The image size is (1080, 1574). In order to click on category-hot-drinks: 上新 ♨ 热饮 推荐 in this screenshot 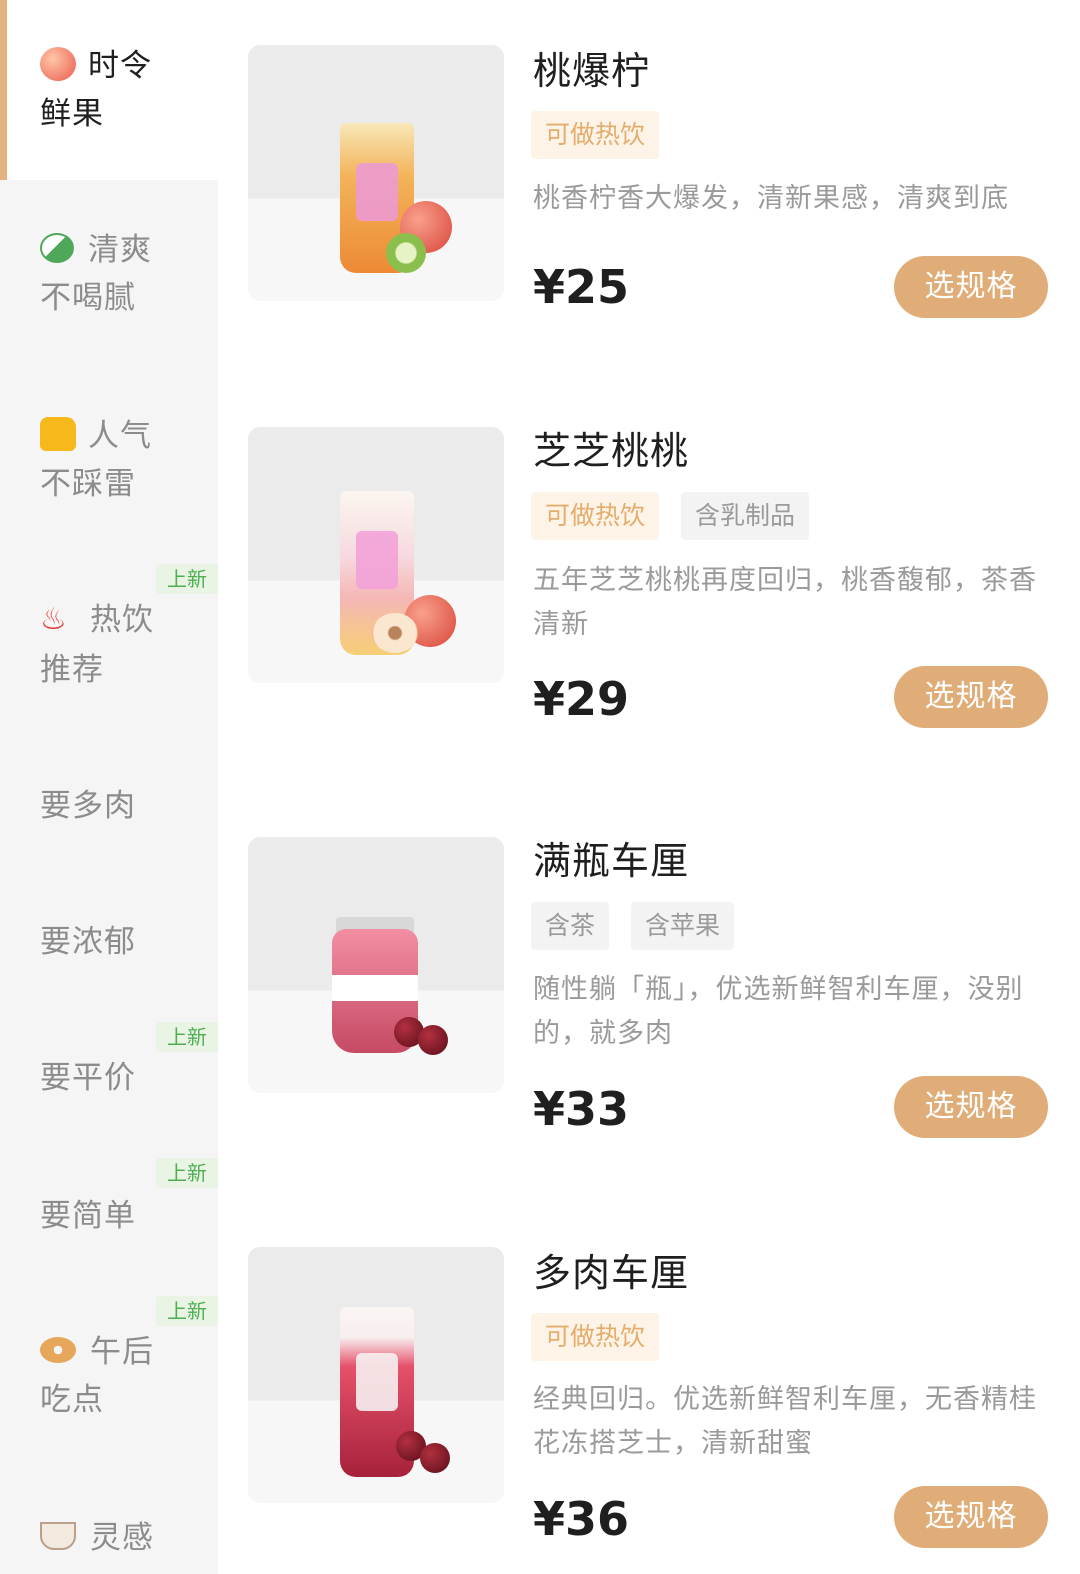, I will do `click(109, 640)`.